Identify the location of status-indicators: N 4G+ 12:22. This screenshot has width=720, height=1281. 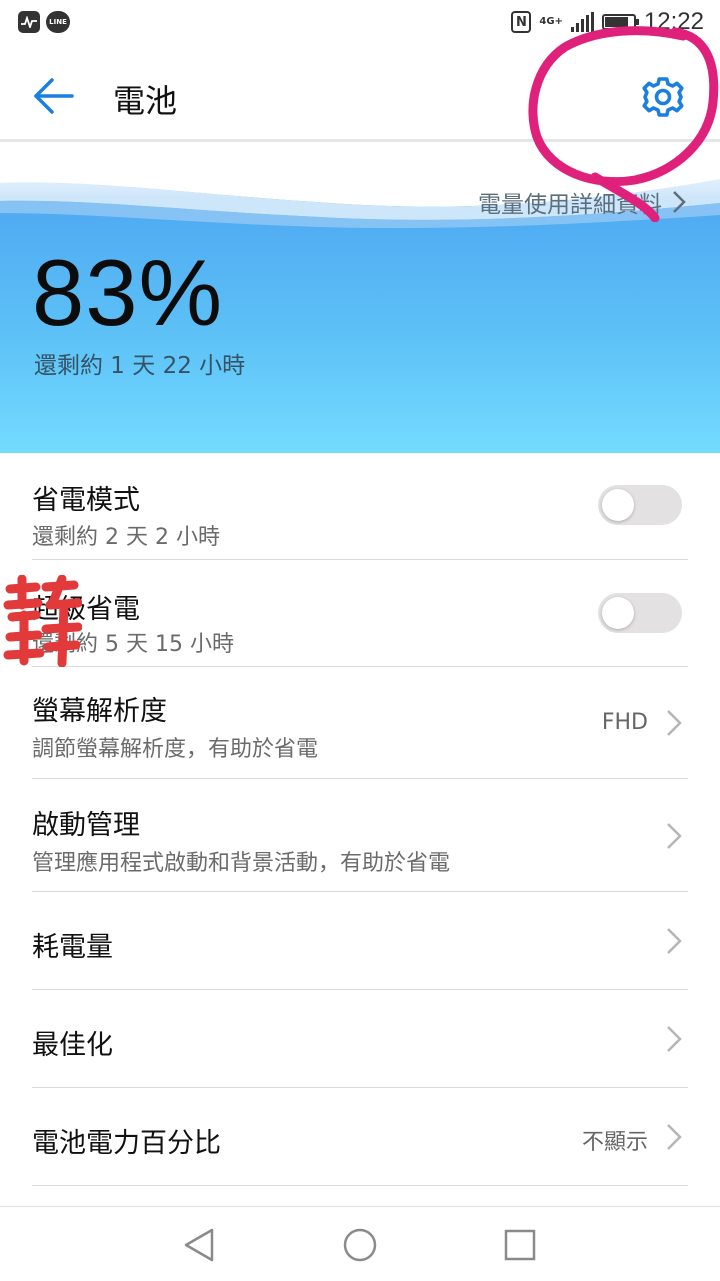
(607, 22).